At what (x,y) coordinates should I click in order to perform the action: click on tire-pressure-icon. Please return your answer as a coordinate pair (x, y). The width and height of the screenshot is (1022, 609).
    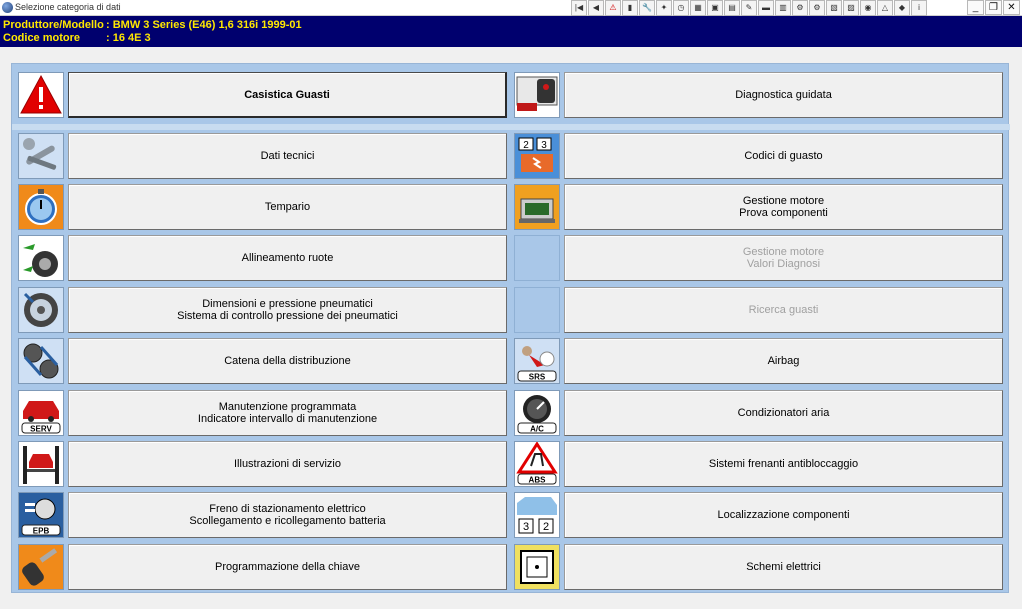
    Looking at the image, I should click on (41, 310).